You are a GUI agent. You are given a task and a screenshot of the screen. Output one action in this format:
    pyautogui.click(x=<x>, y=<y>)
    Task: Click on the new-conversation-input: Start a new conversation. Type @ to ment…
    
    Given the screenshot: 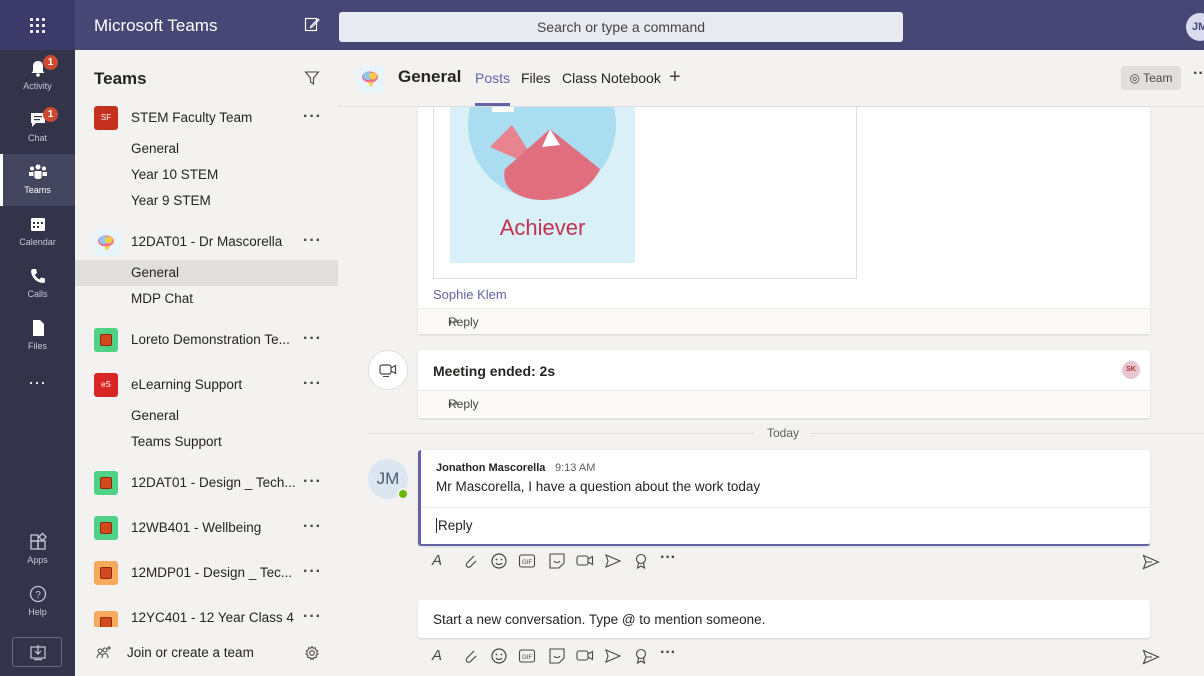 What is the action you would take?
    pyautogui.click(x=784, y=619)
    